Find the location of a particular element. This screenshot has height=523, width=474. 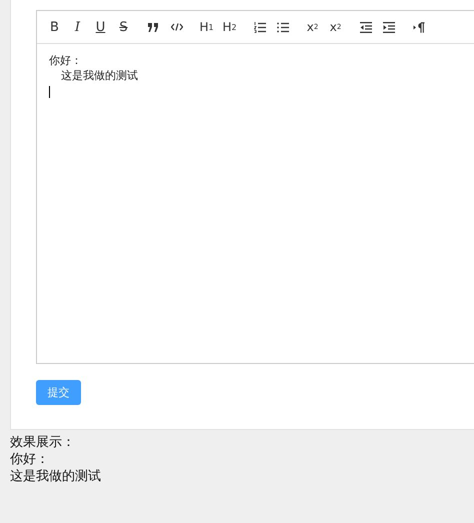

strike-button: S is located at coordinates (123, 27).